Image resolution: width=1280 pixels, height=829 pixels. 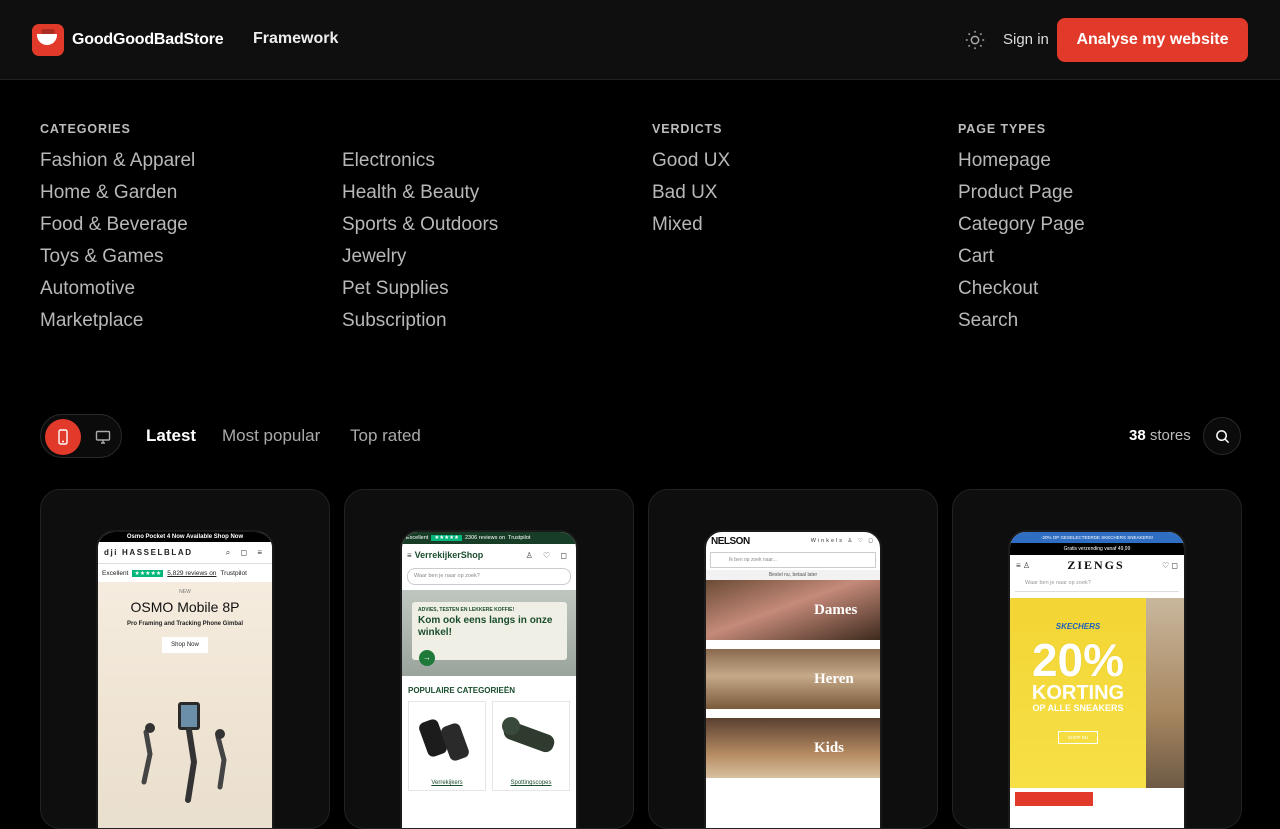 I want to click on category-link: Food & Beverage, so click(x=117, y=229).